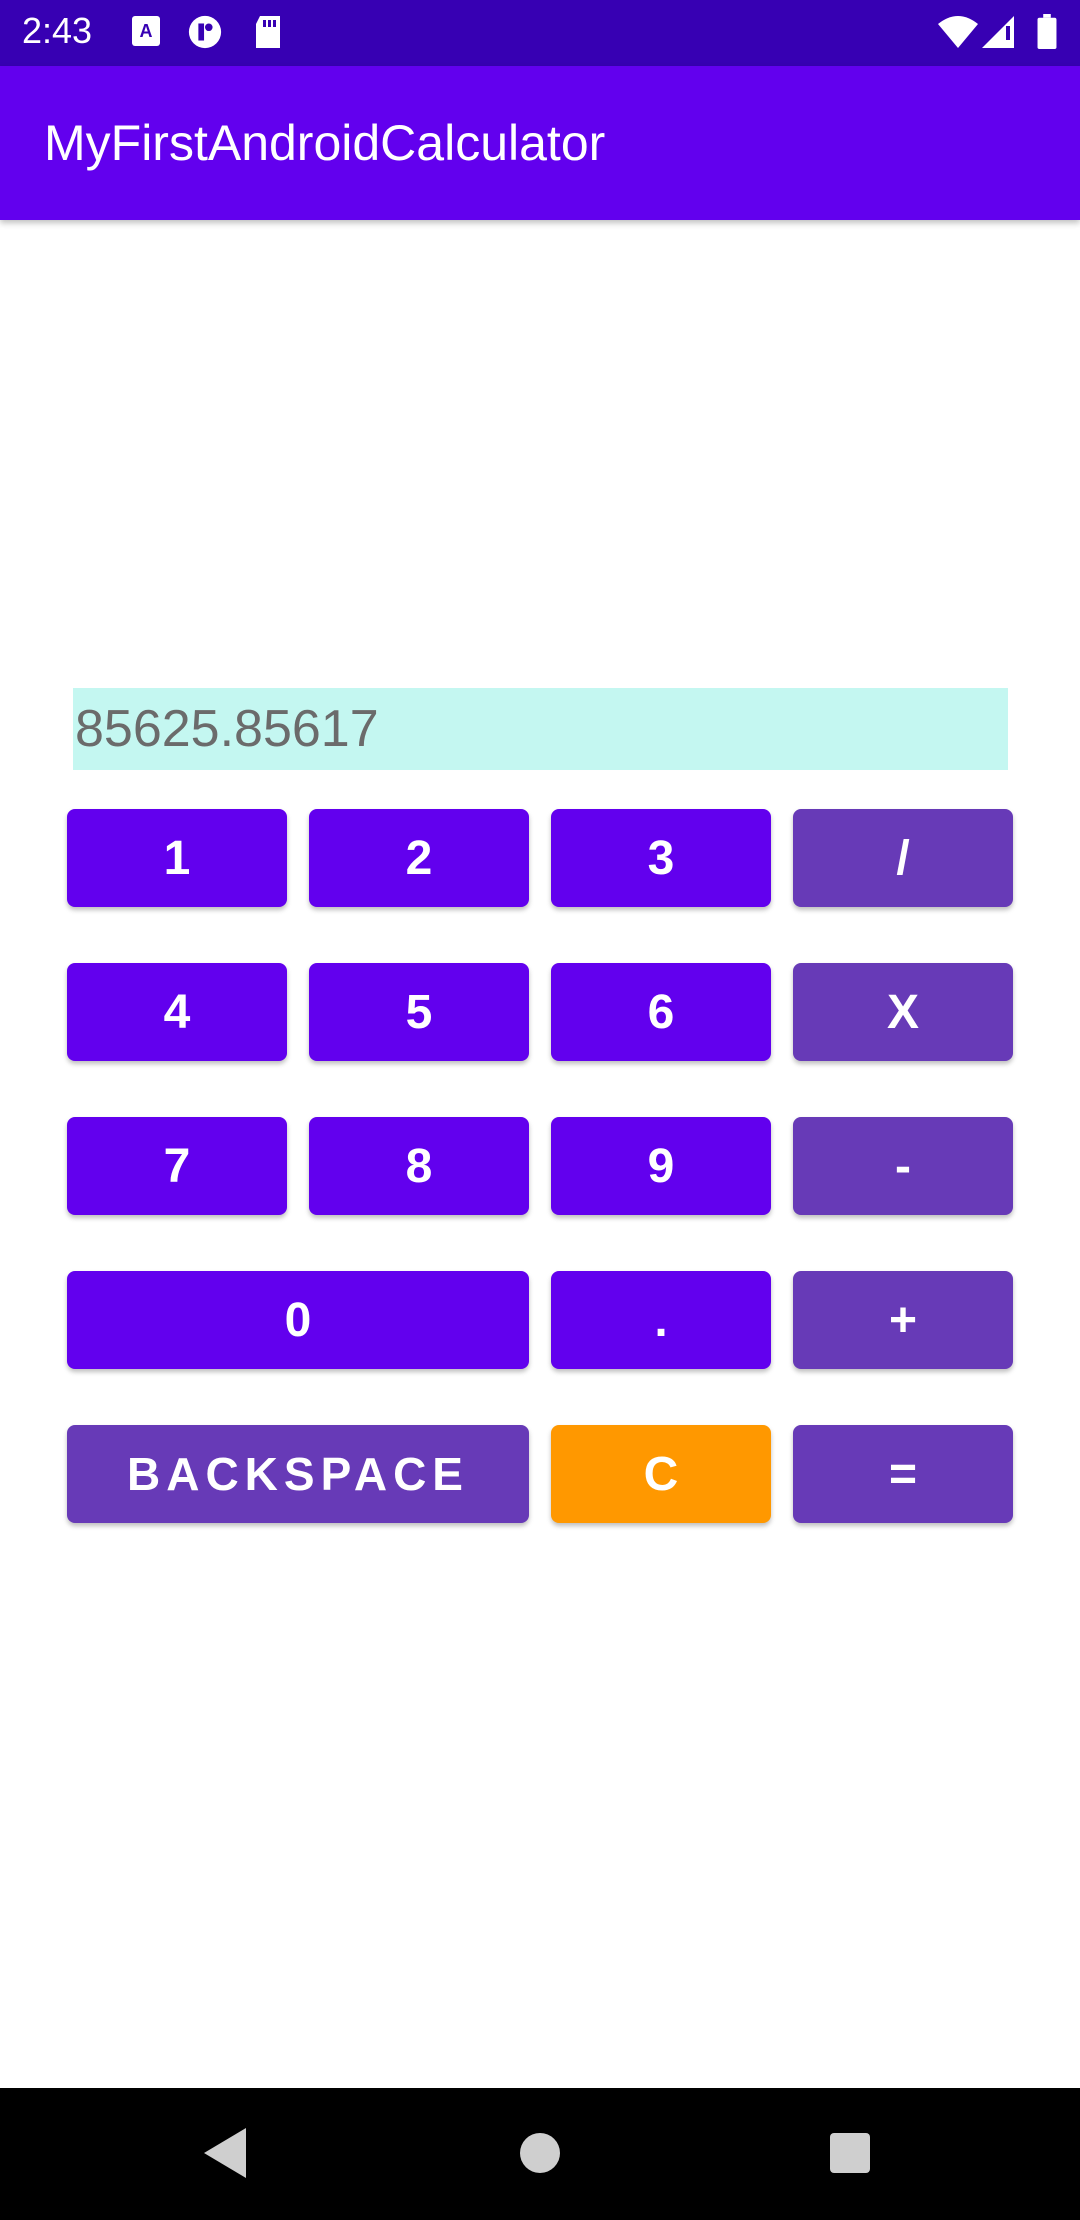 The image size is (1080, 2220). I want to click on digit-5-button: 5, so click(419, 1012).